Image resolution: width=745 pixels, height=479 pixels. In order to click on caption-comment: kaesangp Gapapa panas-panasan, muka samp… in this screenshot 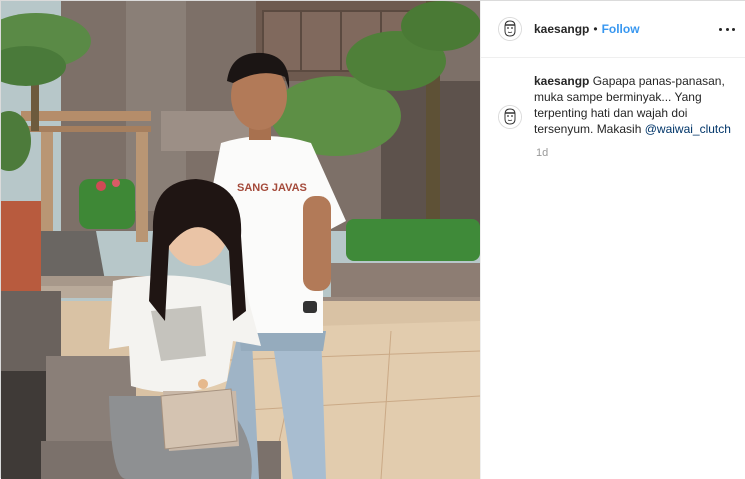, I will do `click(618, 105)`.